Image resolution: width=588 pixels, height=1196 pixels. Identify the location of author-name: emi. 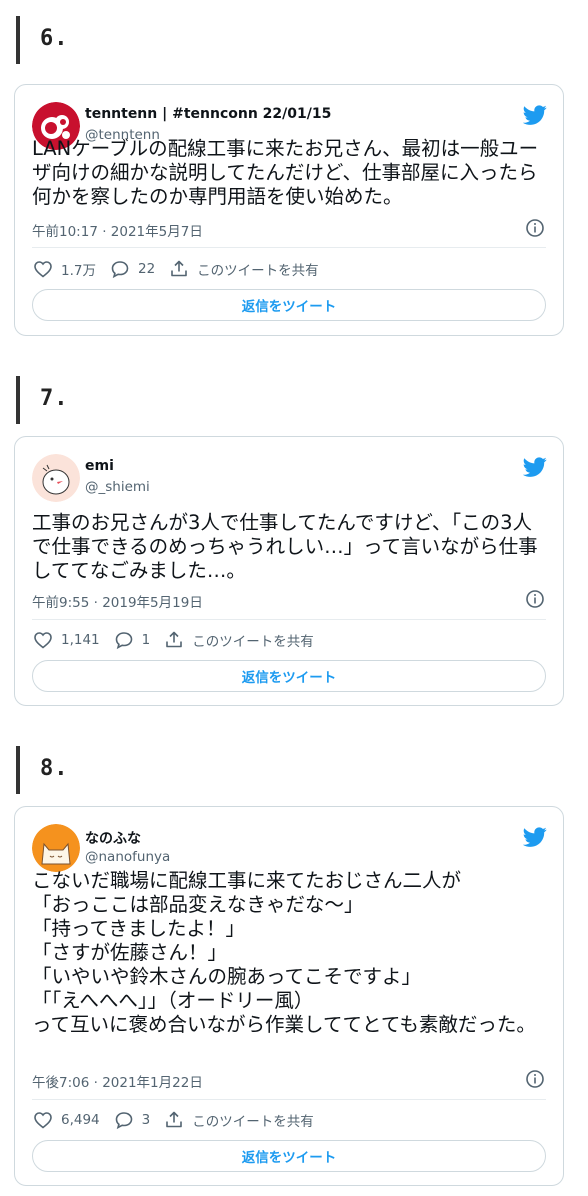
(99, 466).